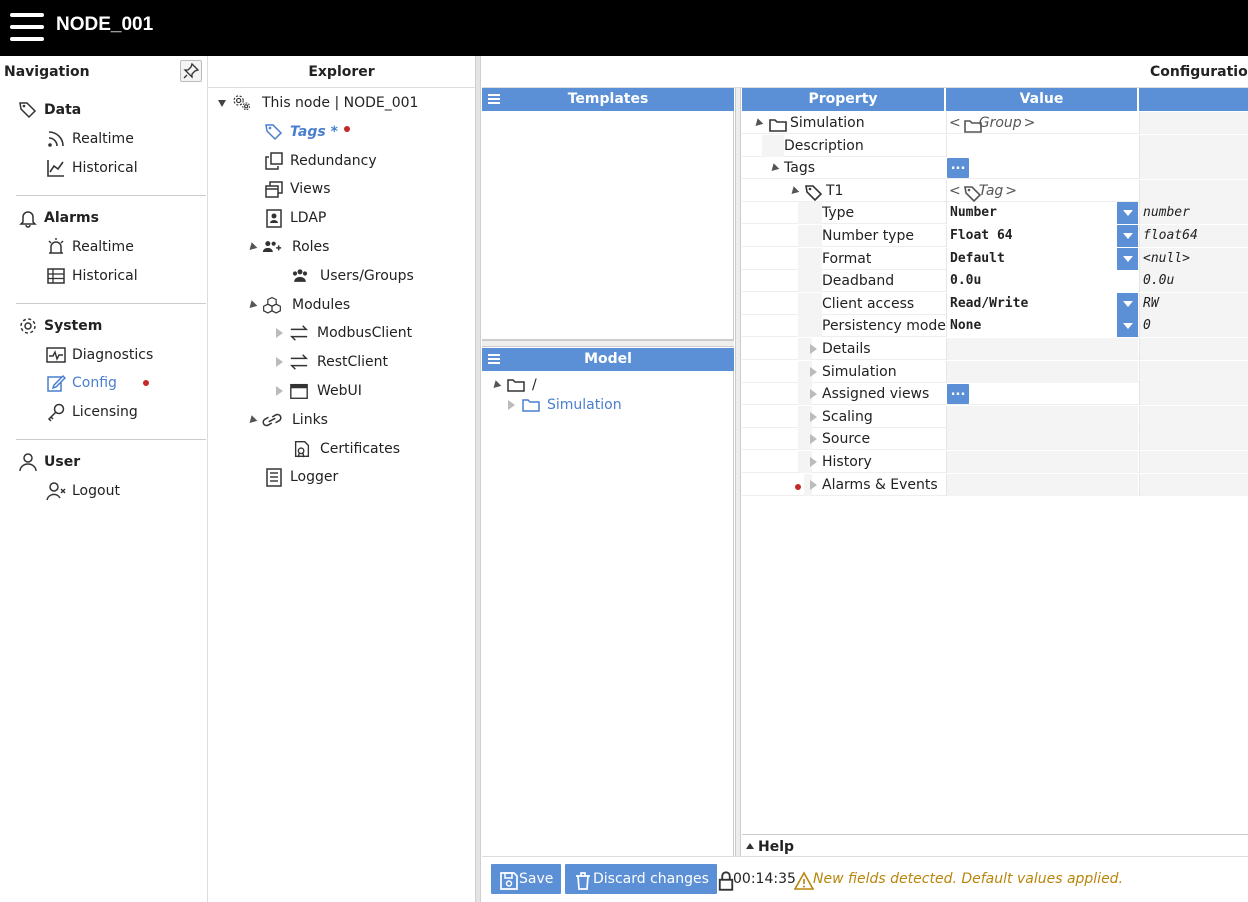 The width and height of the screenshot is (1248, 902). Describe the element at coordinates (995, 462) in the screenshot. I see `property-row-history: History` at that location.